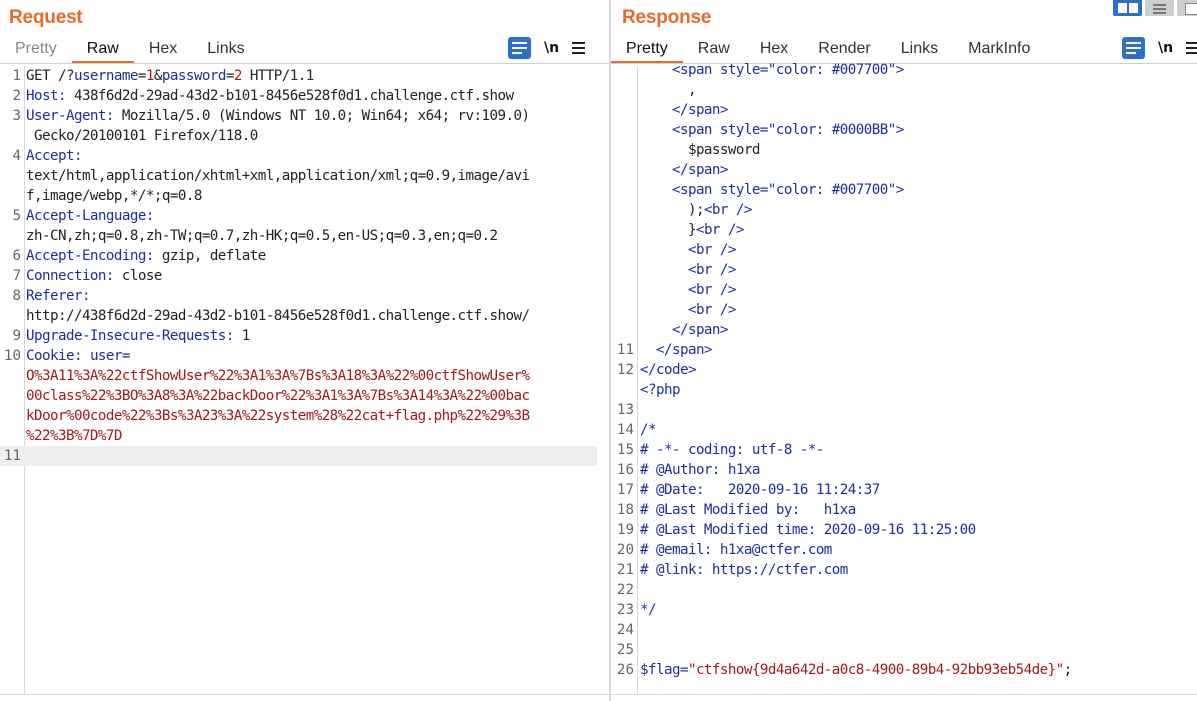 The height and width of the screenshot is (701, 1197). Describe the element at coordinates (90, 256) in the screenshot. I see `code-token: Accept-Encoding:` at that location.